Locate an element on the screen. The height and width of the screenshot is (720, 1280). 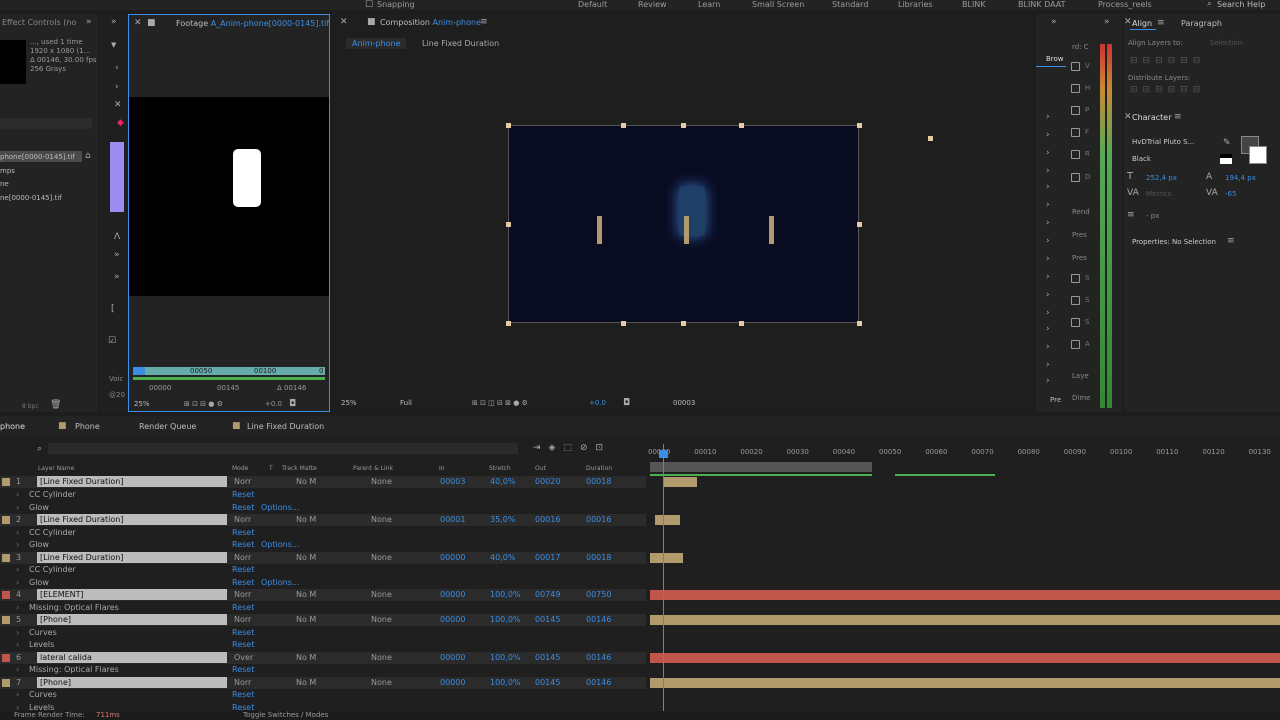
workspace-item: Small Screen is located at coordinates (778, 4).